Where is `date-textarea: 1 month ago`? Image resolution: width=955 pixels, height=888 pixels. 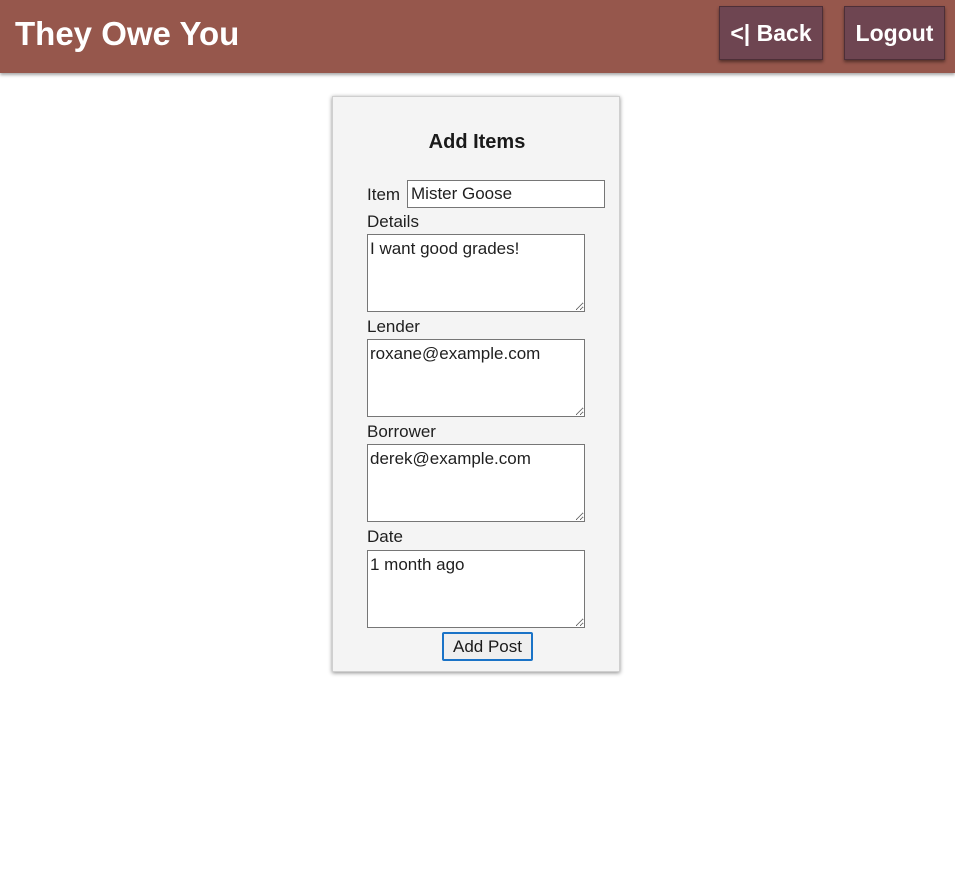
date-textarea: 1 month ago is located at coordinates (476, 589).